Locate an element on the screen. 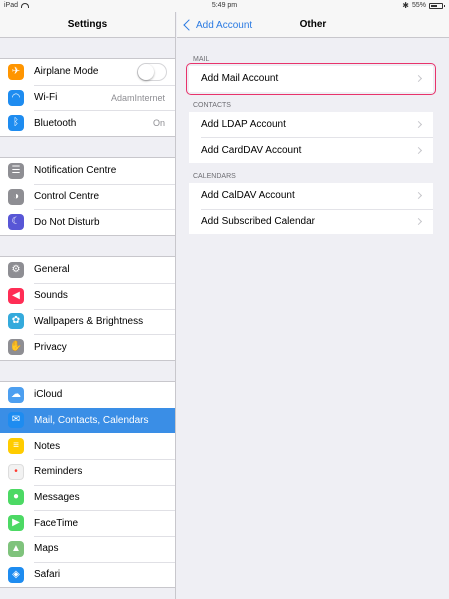 The width and height of the screenshot is (449, 599). settings-row-wallpapers-brightness: ✿ Wallpapers & Brightness is located at coordinates (87, 322).